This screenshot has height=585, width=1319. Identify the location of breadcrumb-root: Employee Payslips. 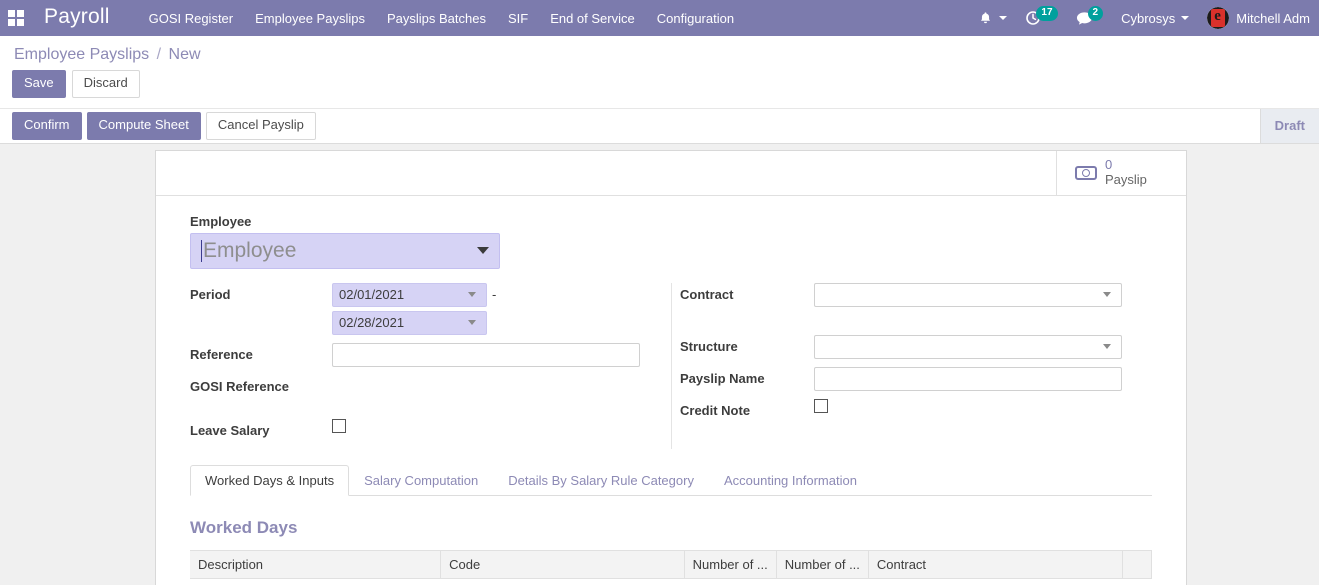
(81, 54).